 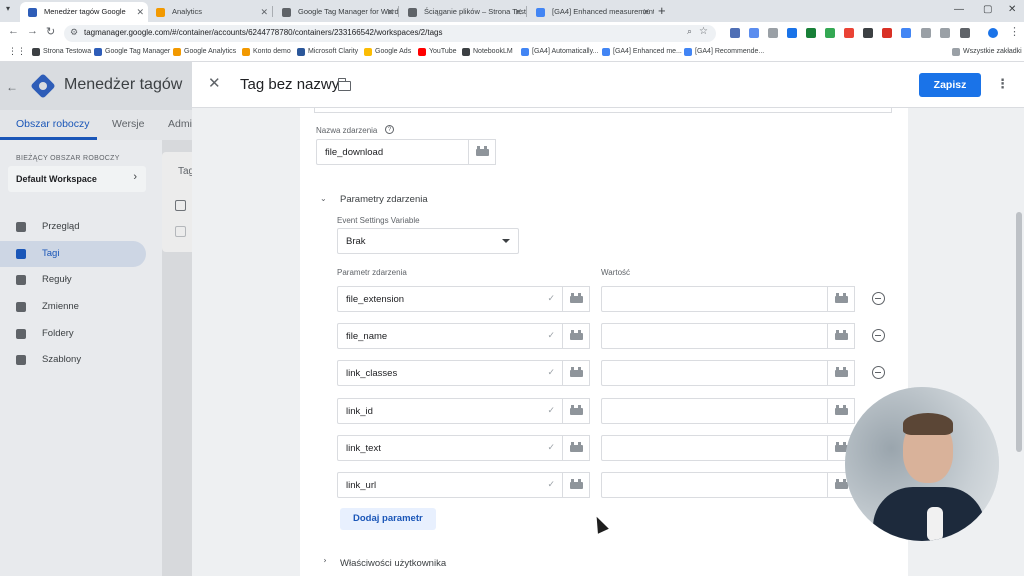 I want to click on browser-tab: Analytics ✕, so click(x=210, y=12).